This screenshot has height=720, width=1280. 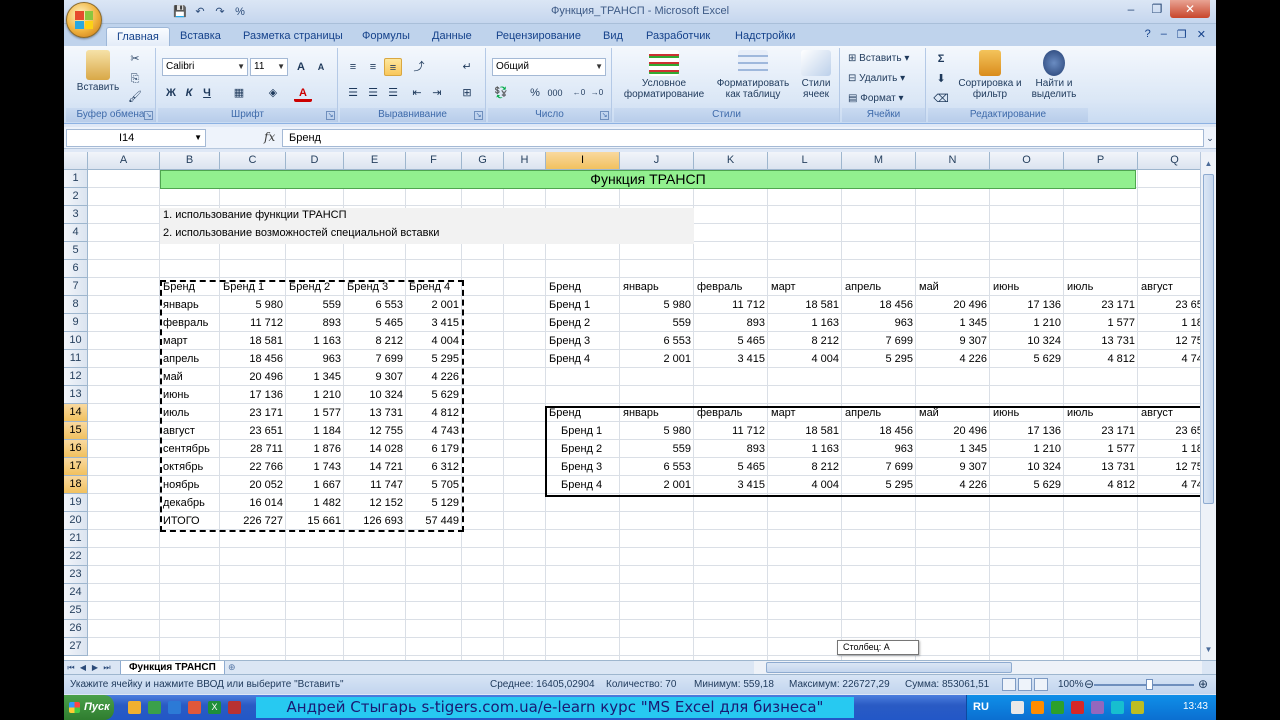 I want to click on align-center-icon: ☰, so click(x=373, y=93).